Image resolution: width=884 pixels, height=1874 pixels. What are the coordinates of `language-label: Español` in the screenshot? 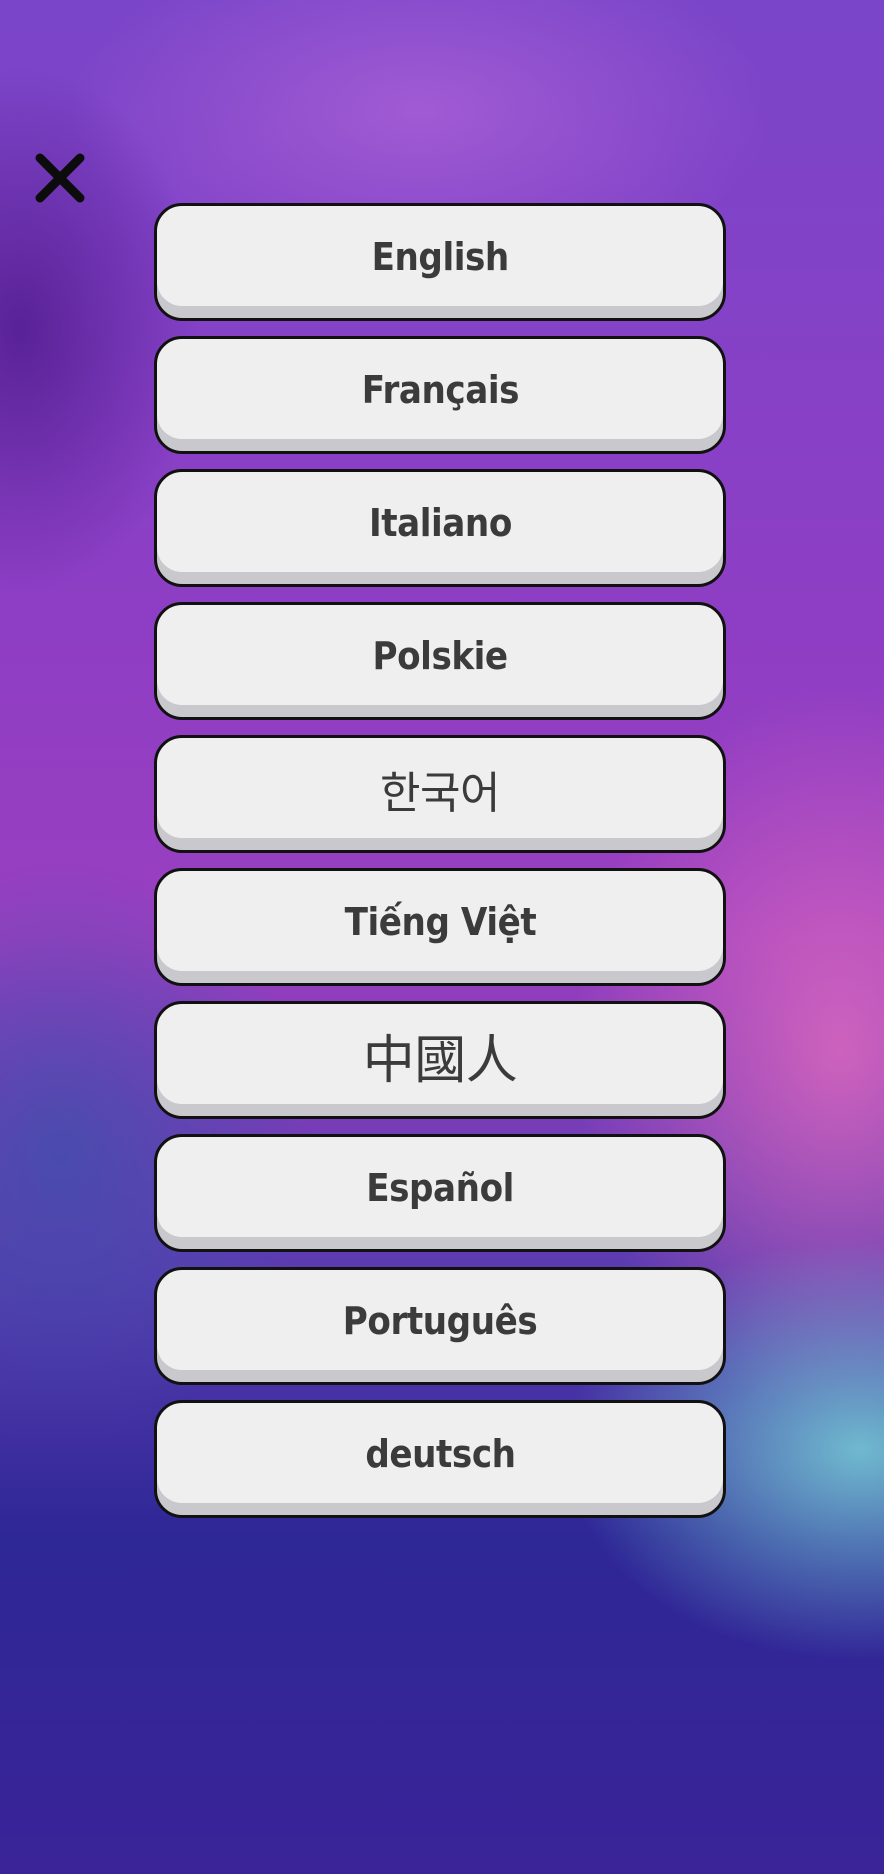 It's located at (440, 1188).